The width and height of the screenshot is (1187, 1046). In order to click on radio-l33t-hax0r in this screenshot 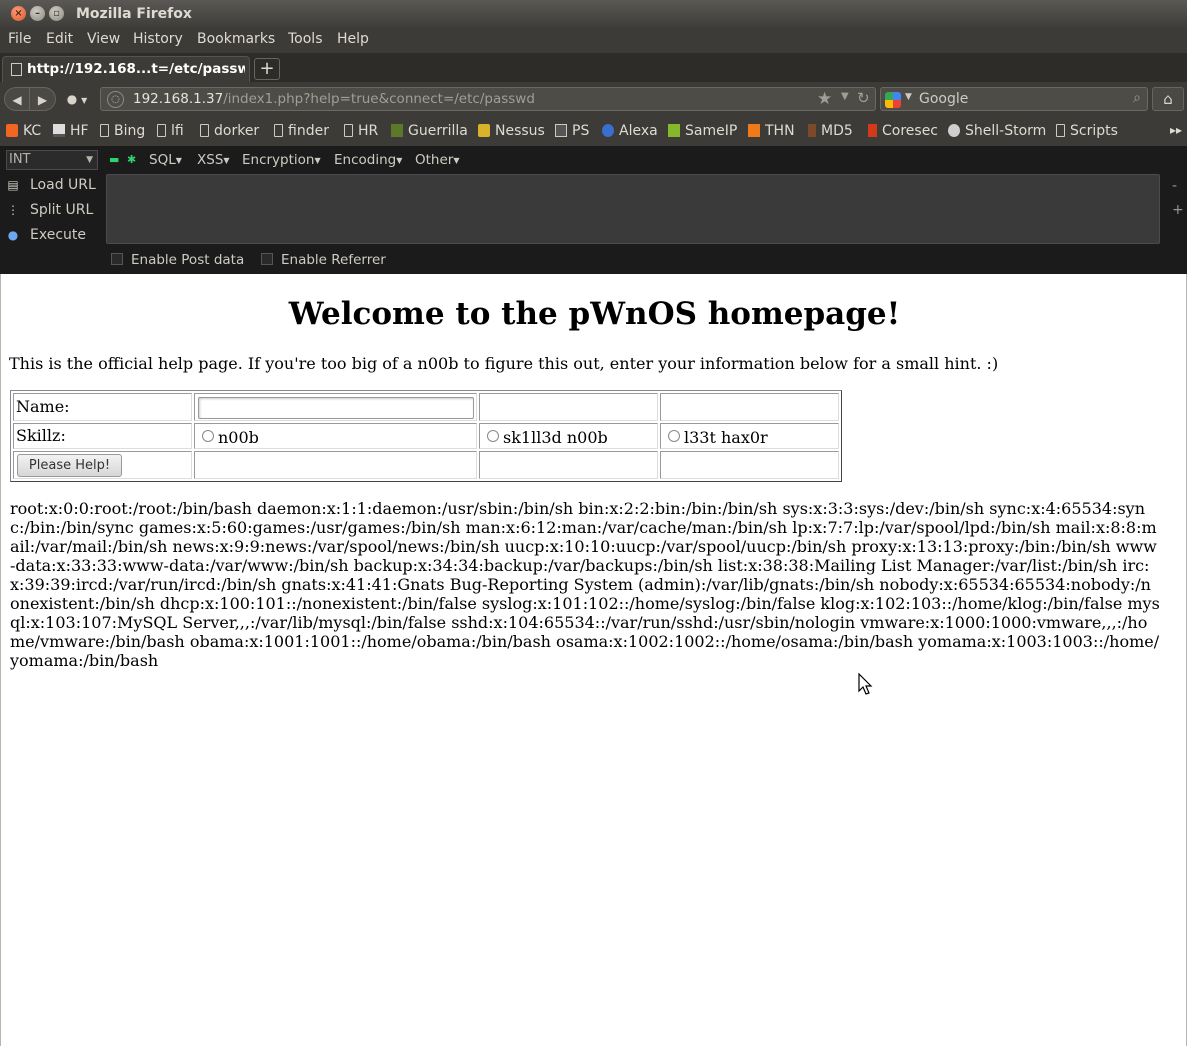, I will do `click(674, 436)`.